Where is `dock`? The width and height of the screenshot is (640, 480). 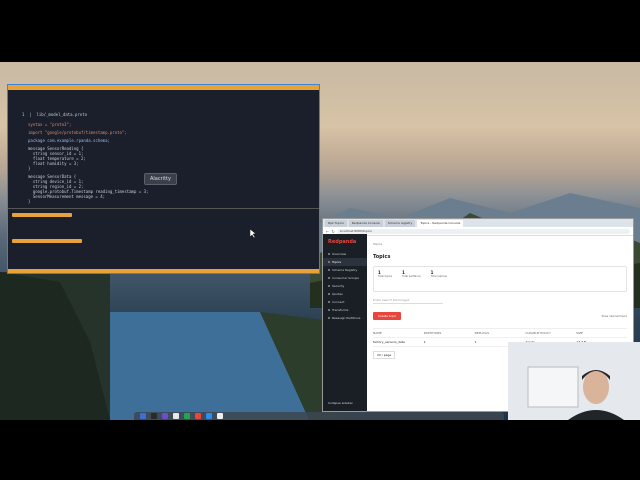 dock is located at coordinates (319, 416).